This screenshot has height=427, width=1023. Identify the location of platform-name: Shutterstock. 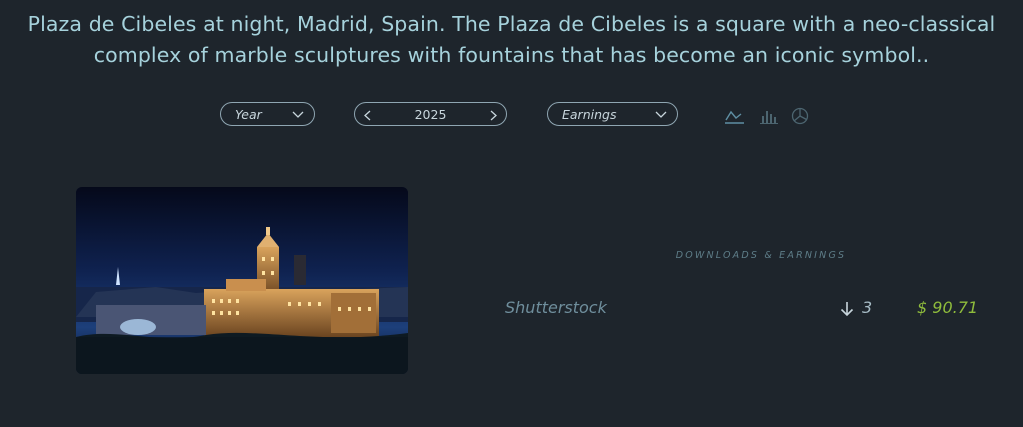
(556, 307).